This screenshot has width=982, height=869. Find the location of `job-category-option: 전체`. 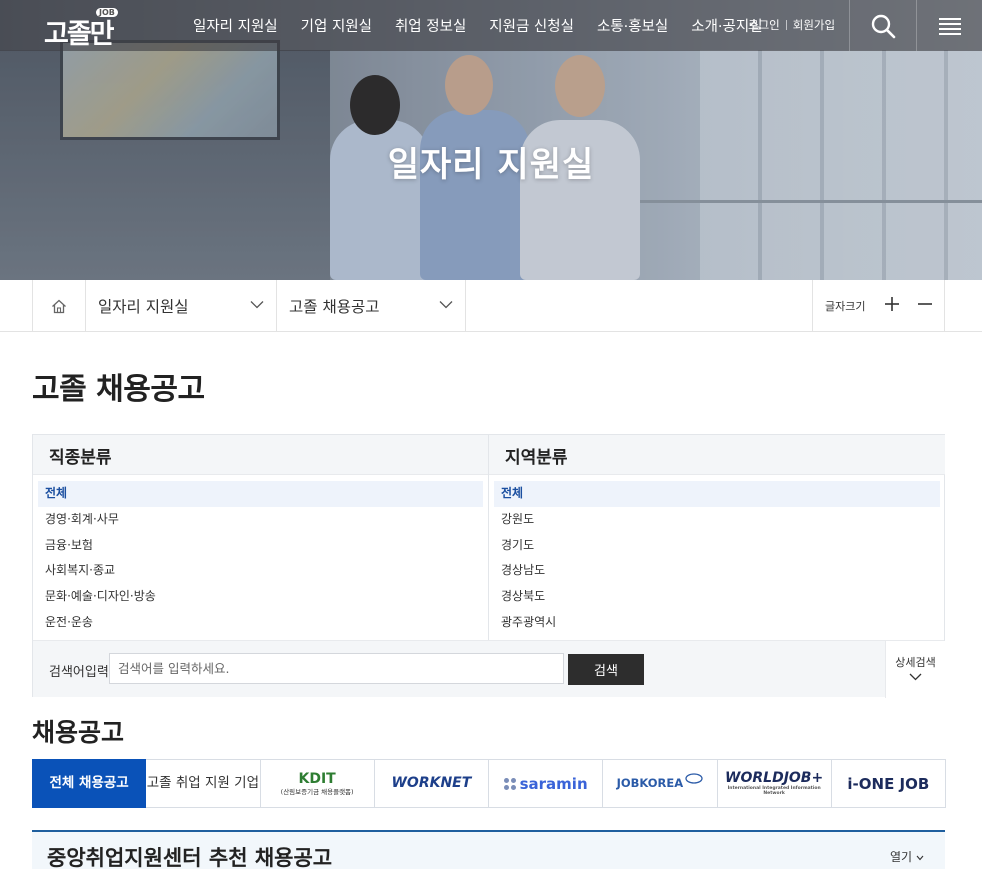

job-category-option: 전체 is located at coordinates (260, 494).